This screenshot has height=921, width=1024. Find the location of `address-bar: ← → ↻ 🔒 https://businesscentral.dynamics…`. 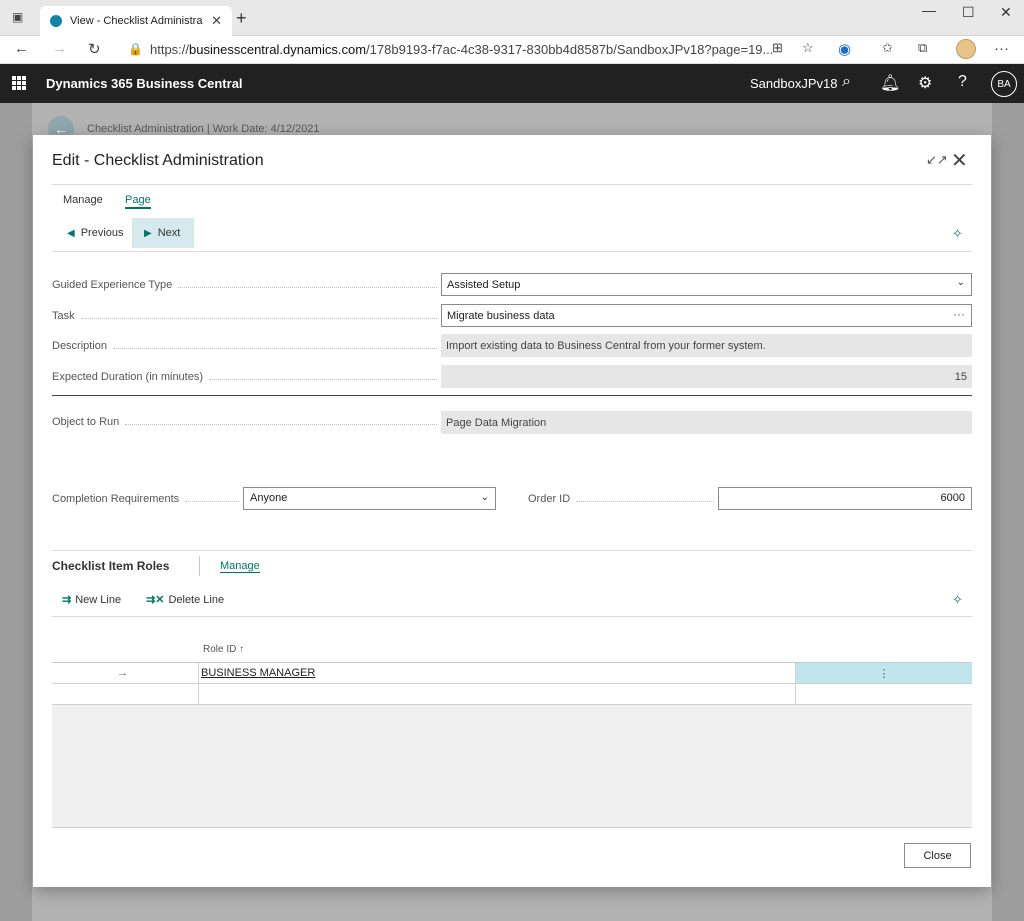

address-bar: ← → ↻ 🔒 https://businesscentral.dynamics… is located at coordinates (512, 50).